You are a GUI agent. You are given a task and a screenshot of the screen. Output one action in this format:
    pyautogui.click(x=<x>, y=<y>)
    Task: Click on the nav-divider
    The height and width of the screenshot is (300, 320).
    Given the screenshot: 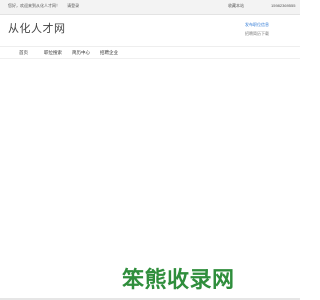 What is the action you would take?
    pyautogui.click(x=150, y=58)
    